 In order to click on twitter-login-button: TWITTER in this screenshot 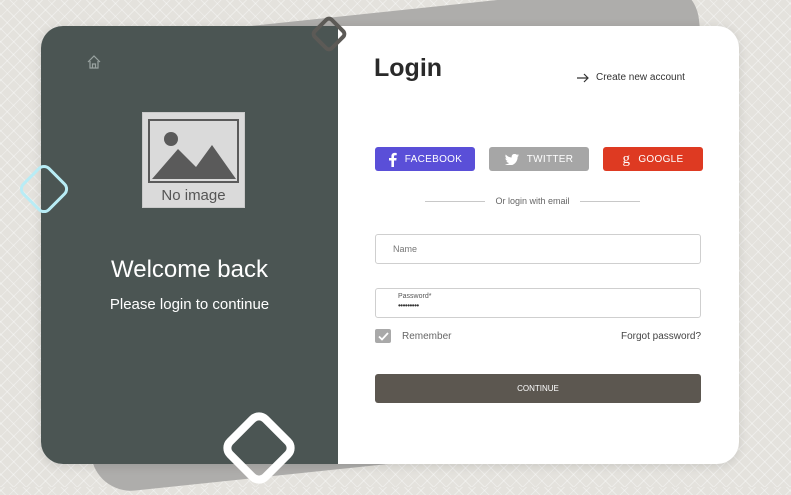, I will do `click(539, 159)`.